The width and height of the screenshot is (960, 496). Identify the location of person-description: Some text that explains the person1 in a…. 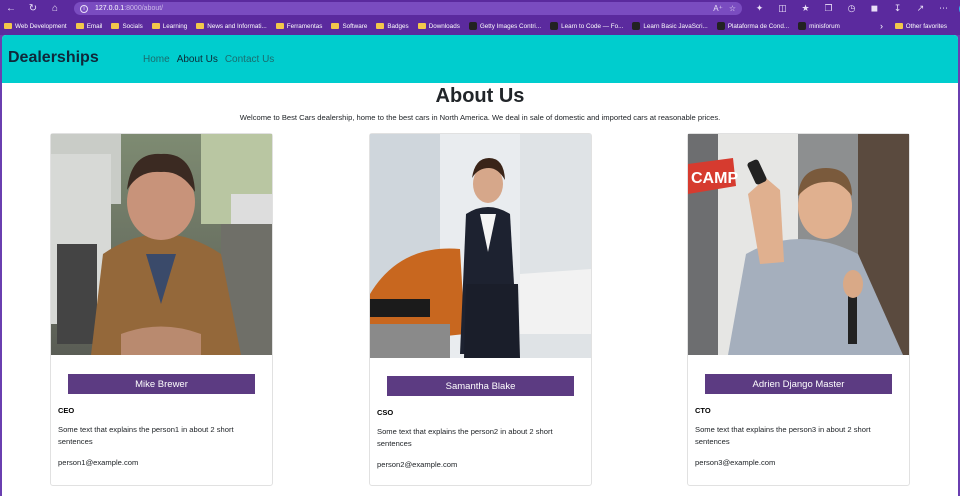
(146, 435).